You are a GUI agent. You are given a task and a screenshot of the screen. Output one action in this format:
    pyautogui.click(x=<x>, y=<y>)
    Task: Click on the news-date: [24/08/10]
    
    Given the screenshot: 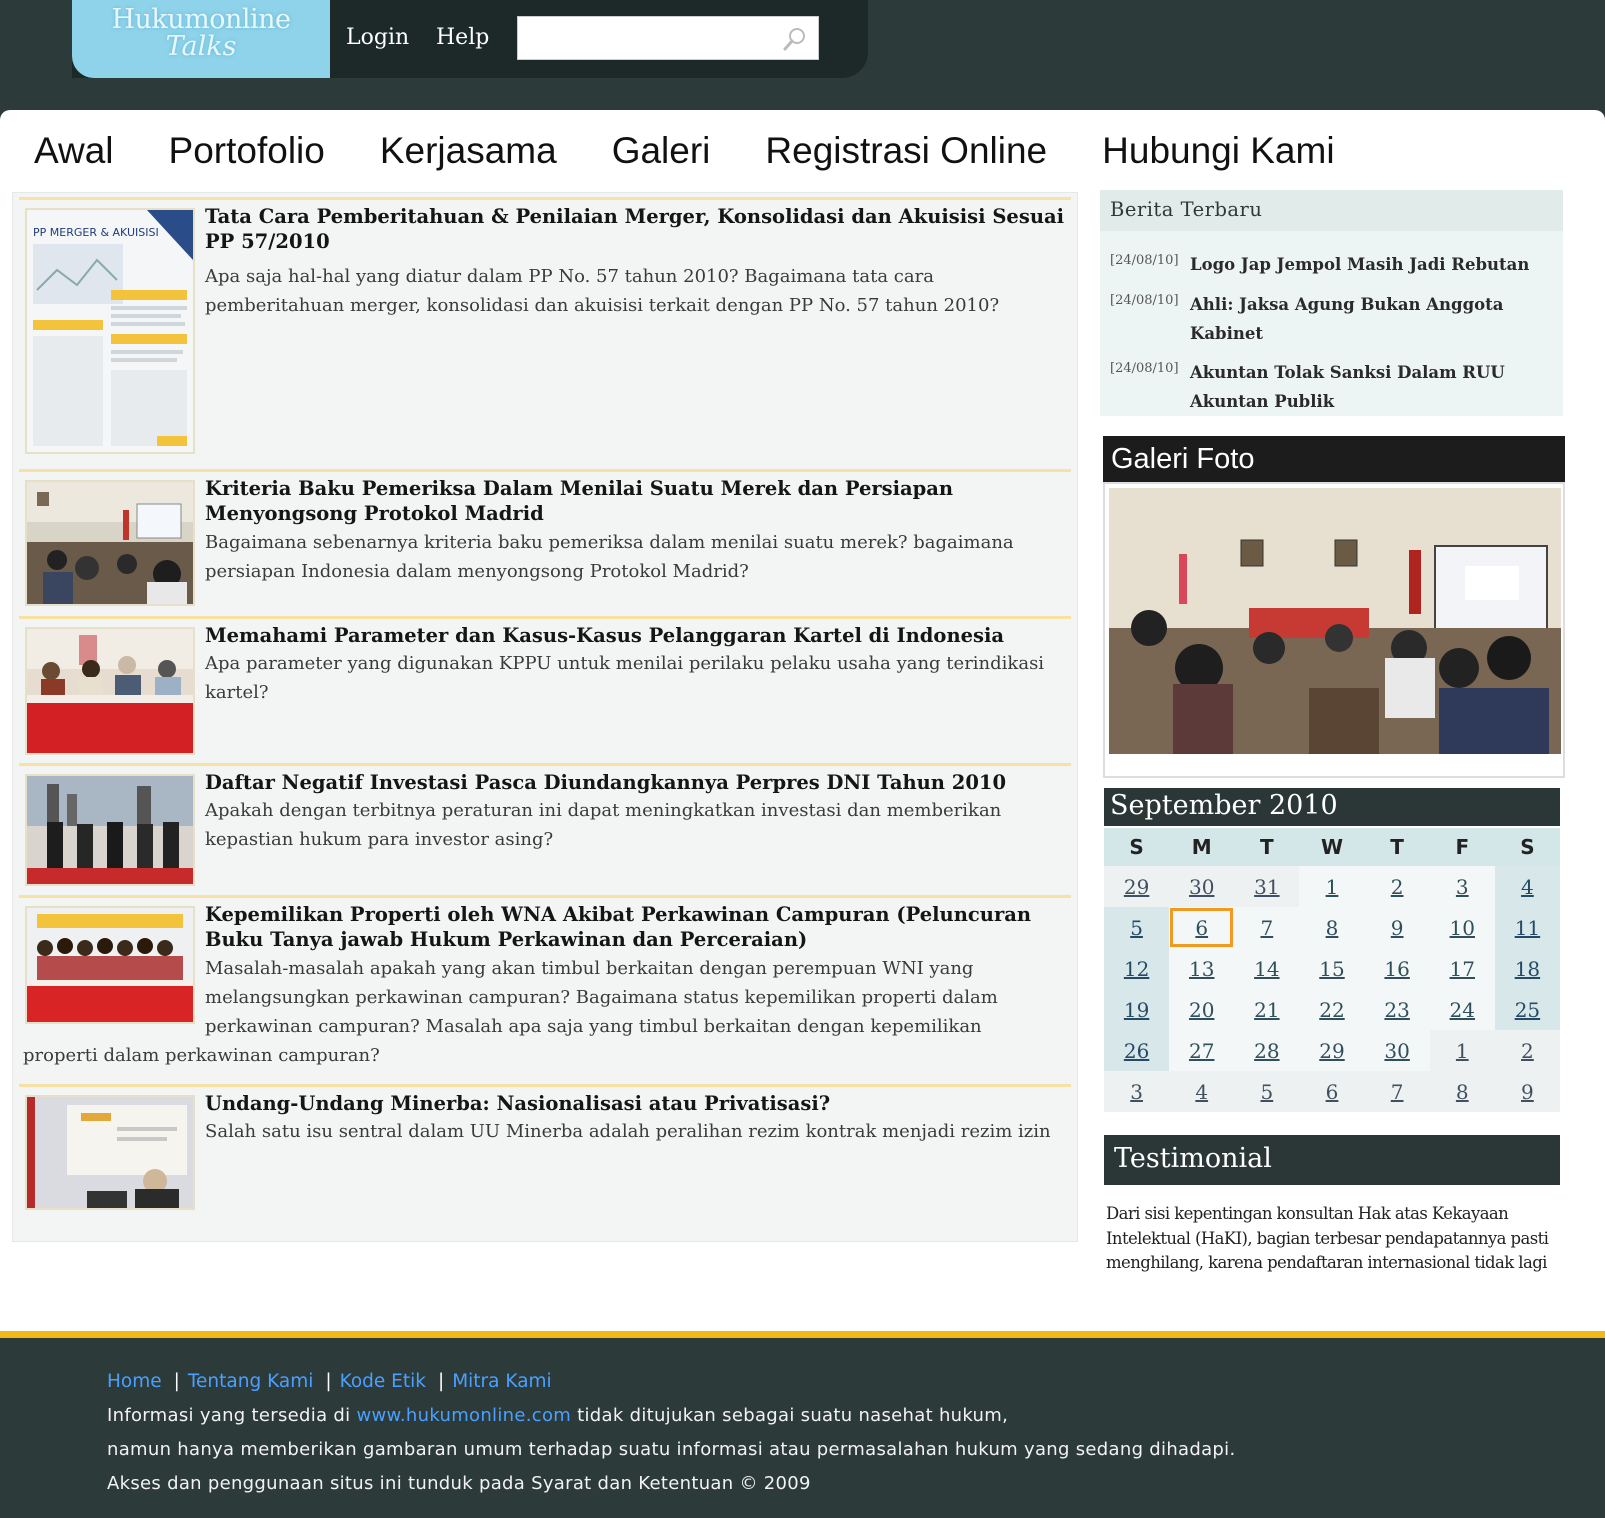 What is the action you would take?
    pyautogui.click(x=1144, y=368)
    